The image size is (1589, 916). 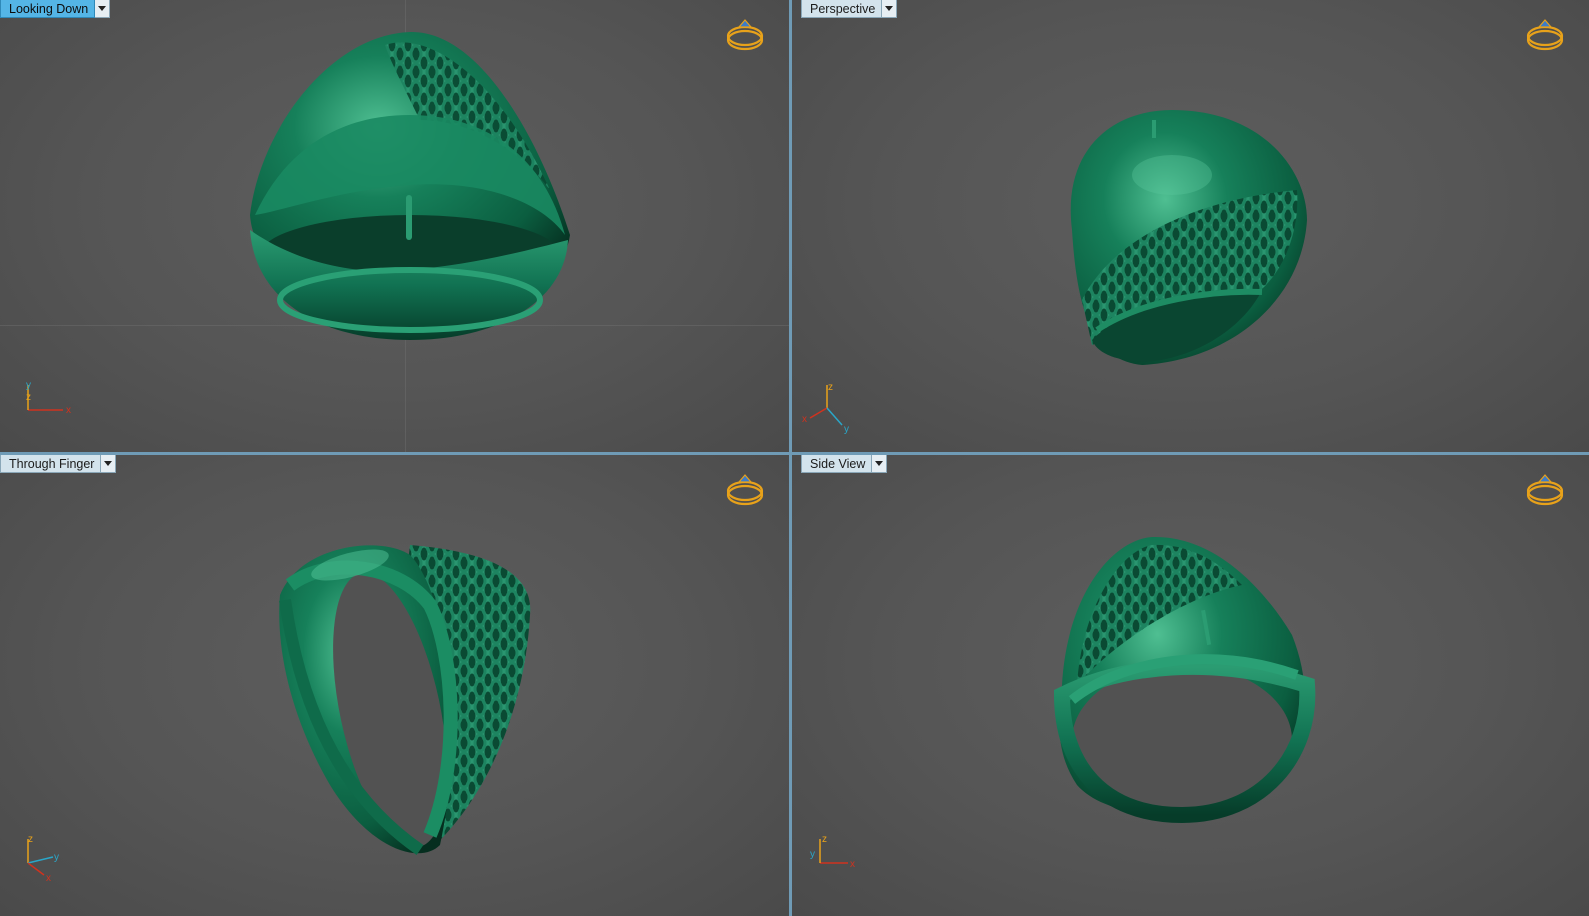 What do you see at coordinates (794, 453) in the screenshot?
I see `viewport-divider-horizontal` at bounding box center [794, 453].